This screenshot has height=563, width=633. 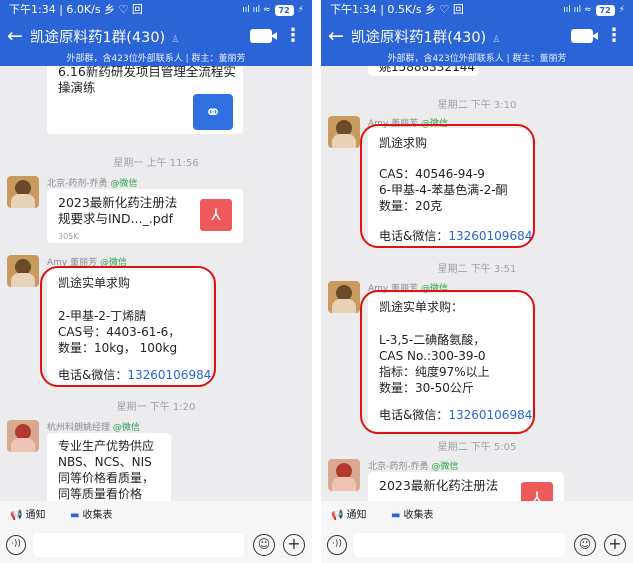 What do you see at coordinates (76, 9) in the screenshot?
I see `status-time-speed: 下午1:34 | 6.0K/s 乡 ♡ 回` at bounding box center [76, 9].